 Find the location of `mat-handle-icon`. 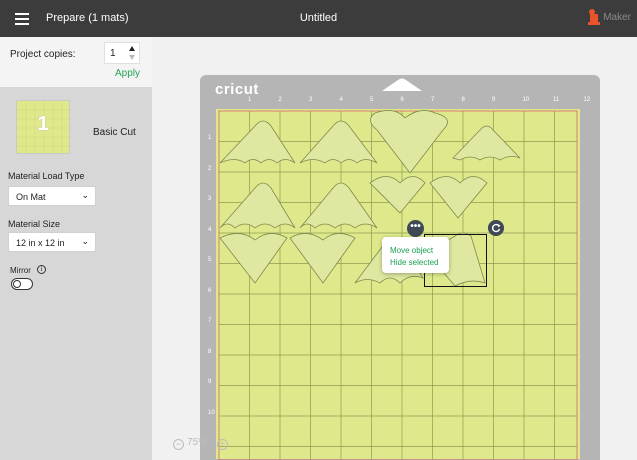

mat-handle-icon is located at coordinates (402, 84).